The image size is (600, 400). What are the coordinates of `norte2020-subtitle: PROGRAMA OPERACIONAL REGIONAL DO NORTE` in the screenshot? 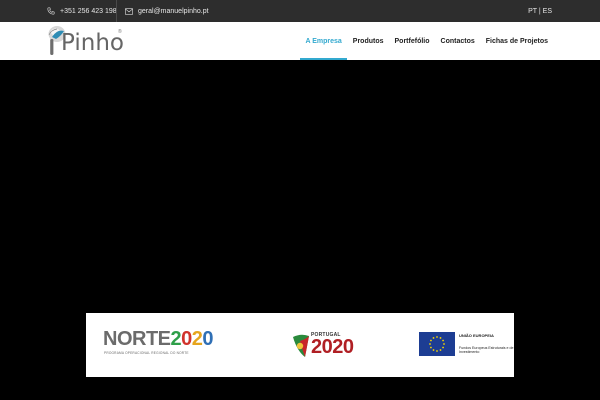 It's located at (146, 353).